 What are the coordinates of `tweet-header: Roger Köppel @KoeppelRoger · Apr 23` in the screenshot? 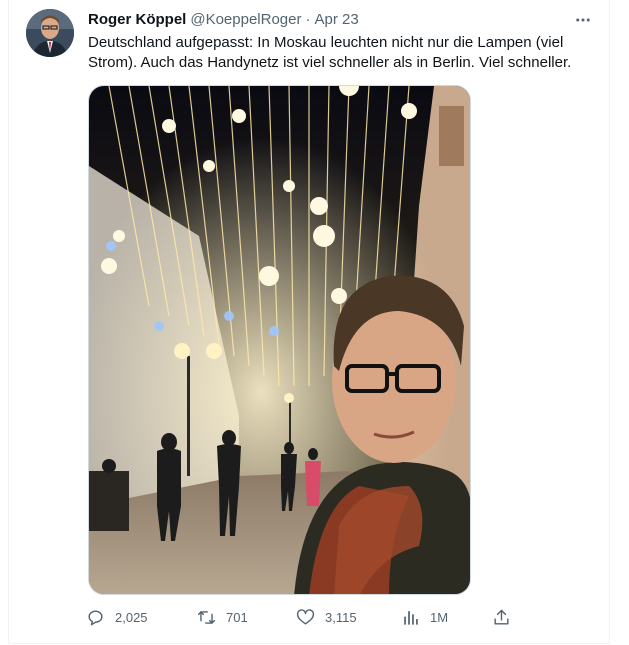 It's located at (223, 19).